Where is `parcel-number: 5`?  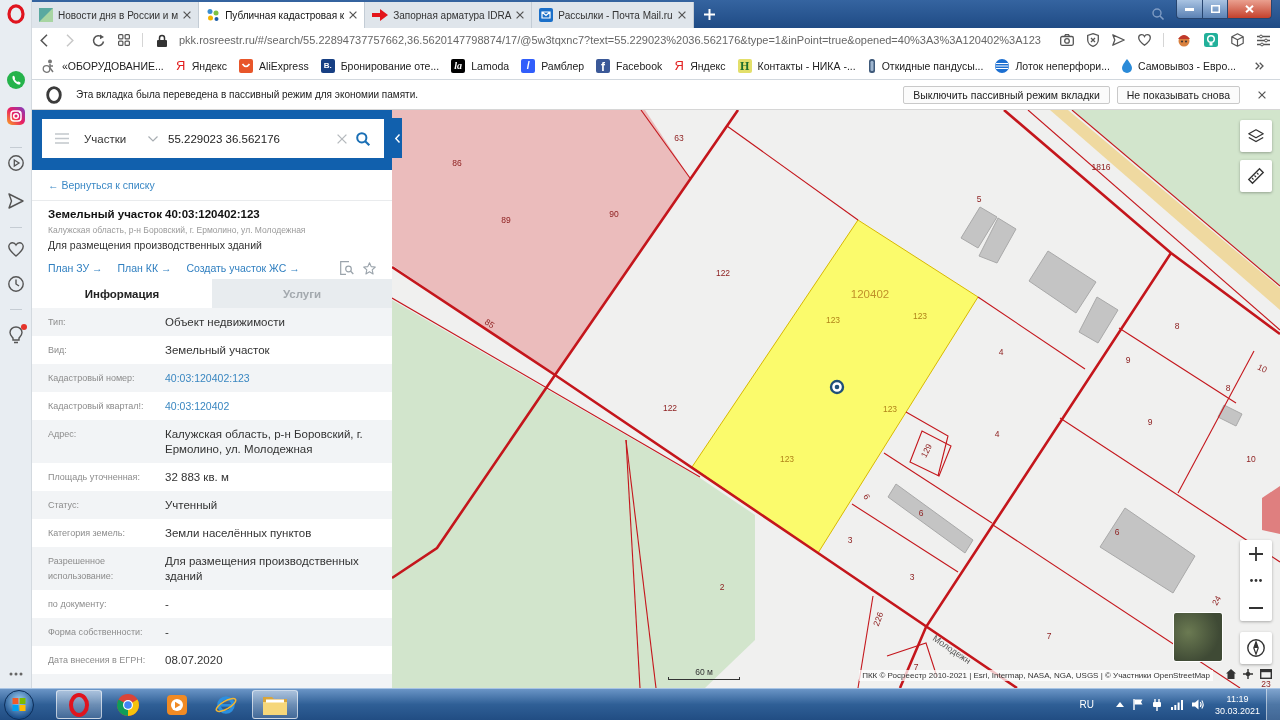 parcel-number: 5 is located at coordinates (979, 199).